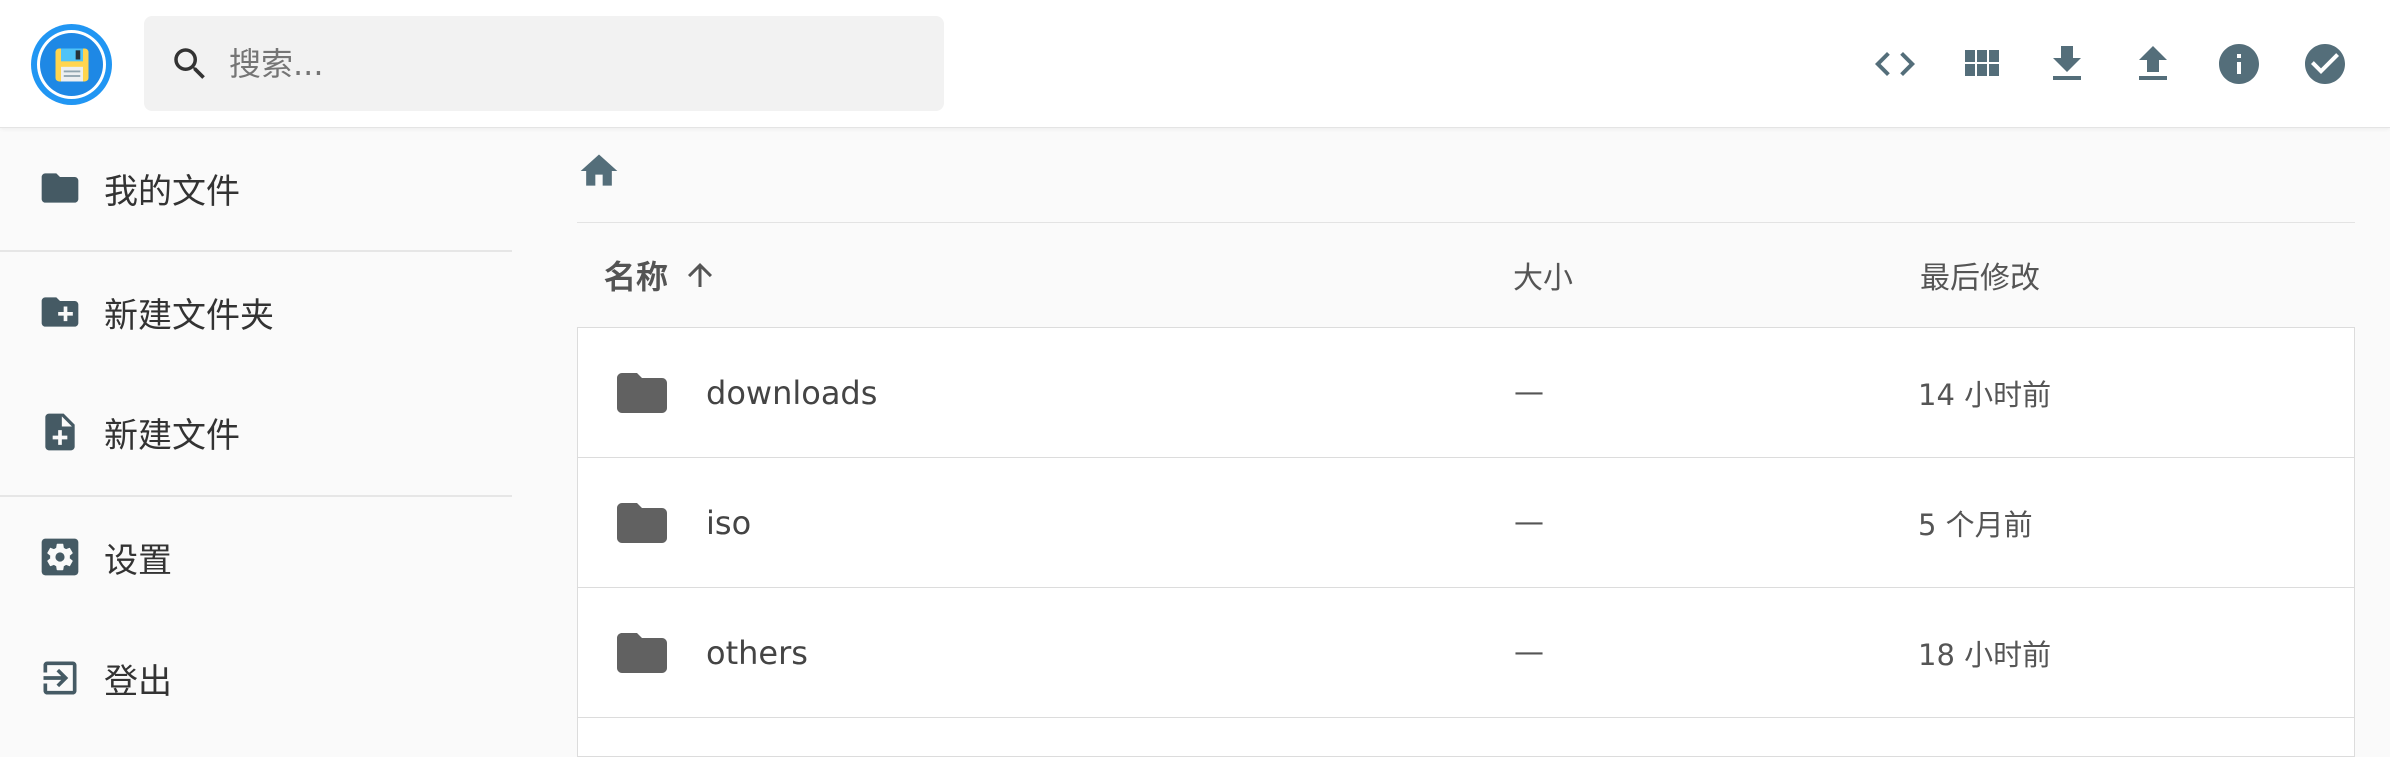 The width and height of the screenshot is (2390, 757). I want to click on list-header: 名称 大小 最后修改, so click(1466, 275).